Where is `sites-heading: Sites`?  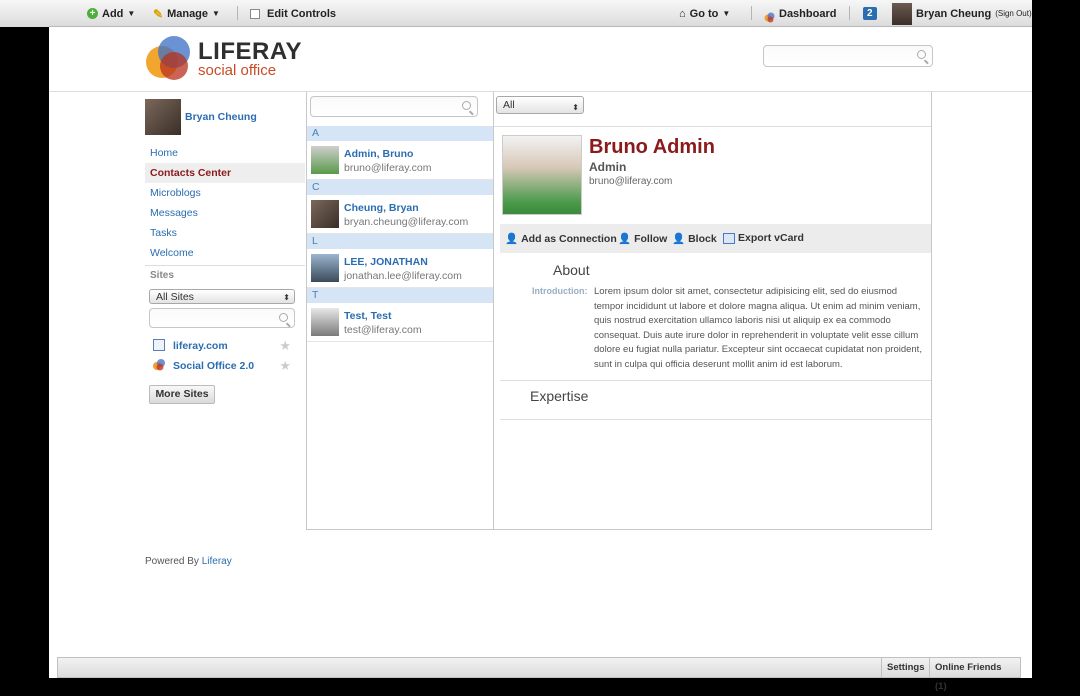 sites-heading: Sites is located at coordinates (225, 274).